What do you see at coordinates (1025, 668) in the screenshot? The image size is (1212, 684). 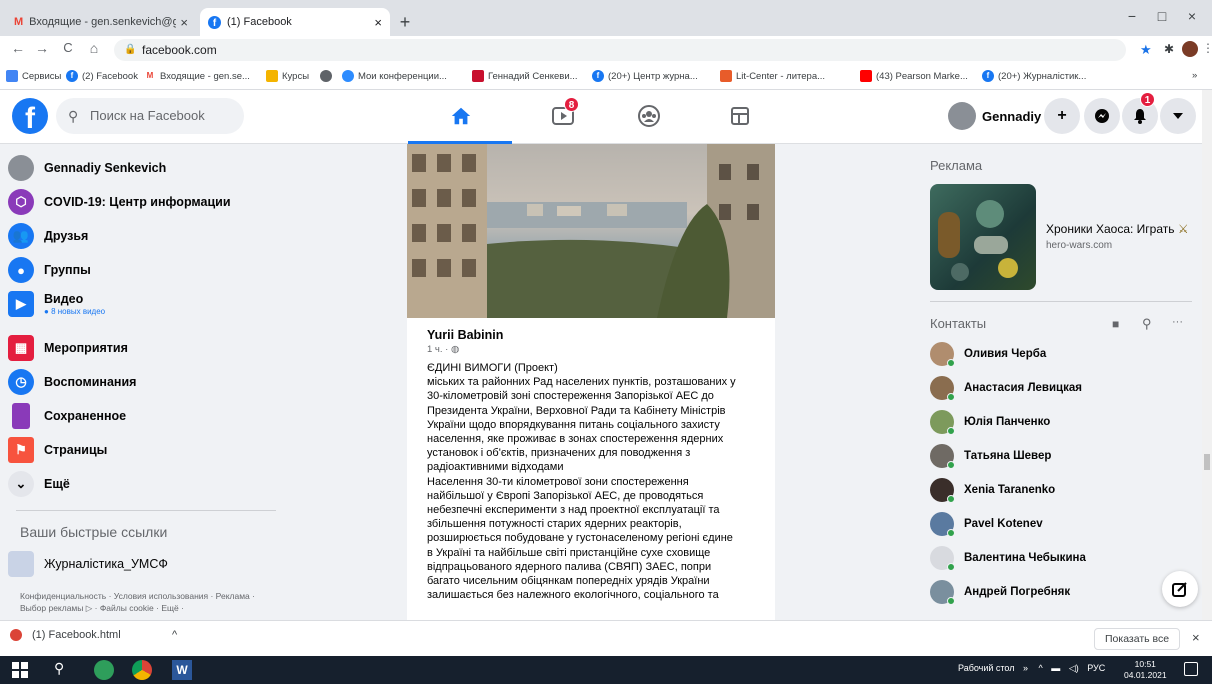 I see `tray-more: »` at bounding box center [1025, 668].